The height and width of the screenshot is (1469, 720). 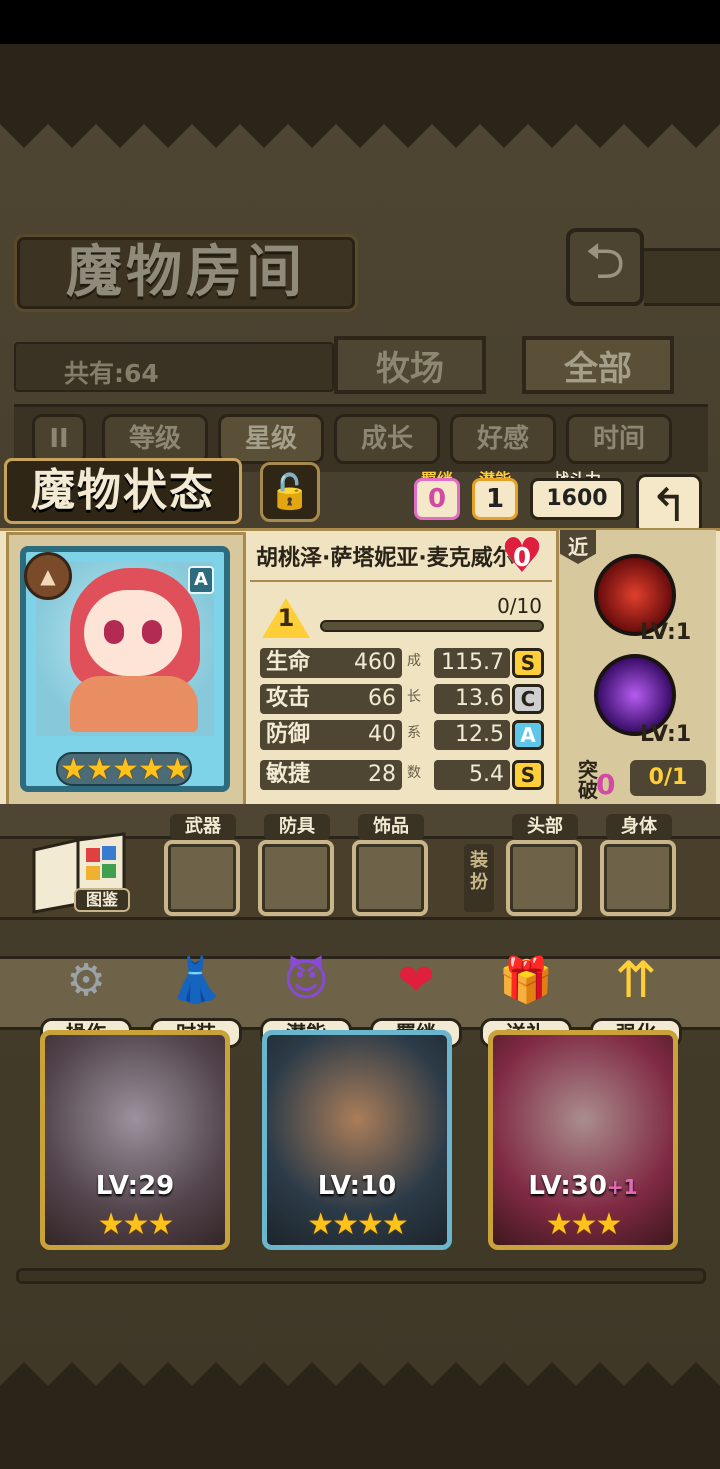 What do you see at coordinates (152, 632) in the screenshot?
I see `portrait-right-eye` at bounding box center [152, 632].